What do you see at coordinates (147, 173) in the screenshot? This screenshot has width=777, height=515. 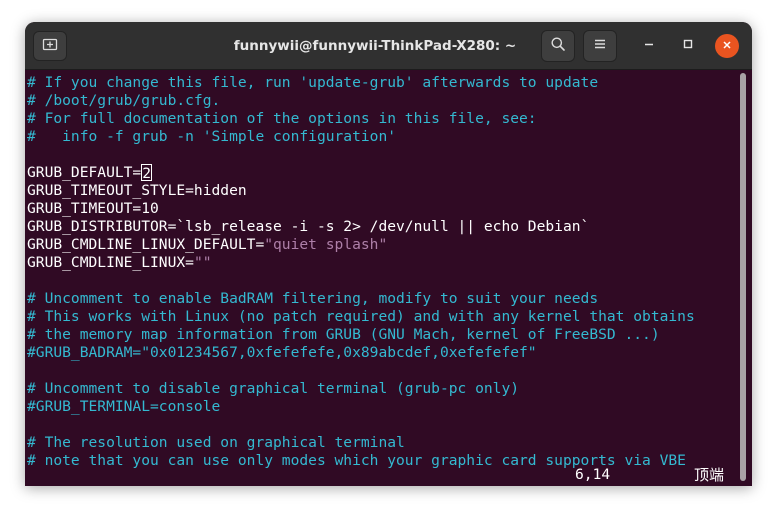 I see `text-cursor: 2` at bounding box center [147, 173].